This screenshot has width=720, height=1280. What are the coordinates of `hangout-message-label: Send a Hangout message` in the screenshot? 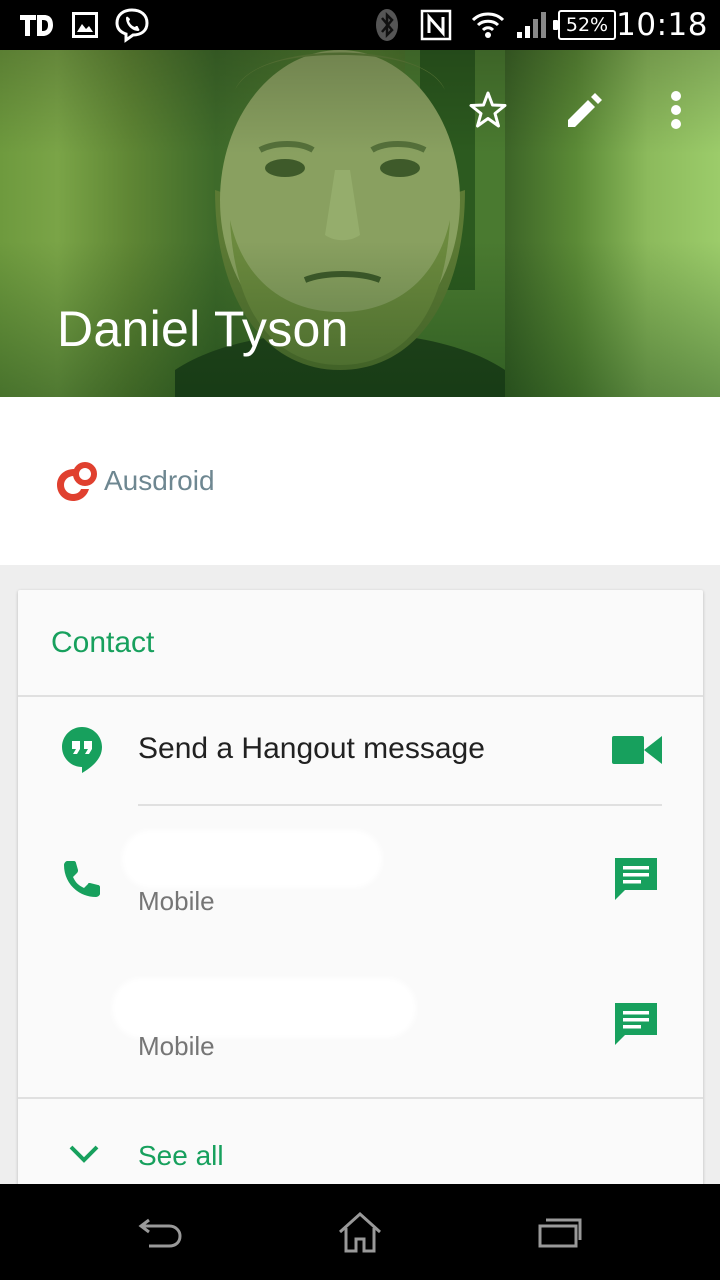 It's located at (311, 749).